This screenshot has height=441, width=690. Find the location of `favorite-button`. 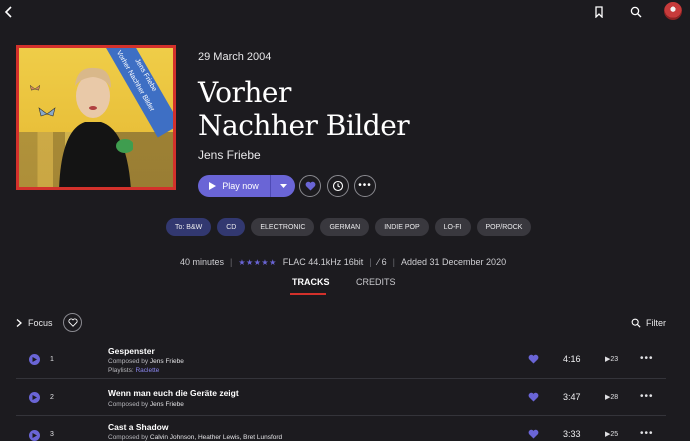

favorite-button is located at coordinates (310, 186).